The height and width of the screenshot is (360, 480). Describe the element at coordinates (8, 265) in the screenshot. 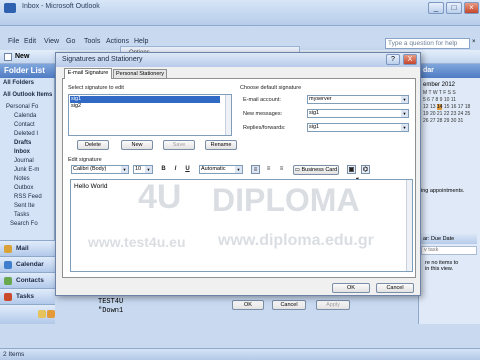

I see `calendar-icon` at that location.